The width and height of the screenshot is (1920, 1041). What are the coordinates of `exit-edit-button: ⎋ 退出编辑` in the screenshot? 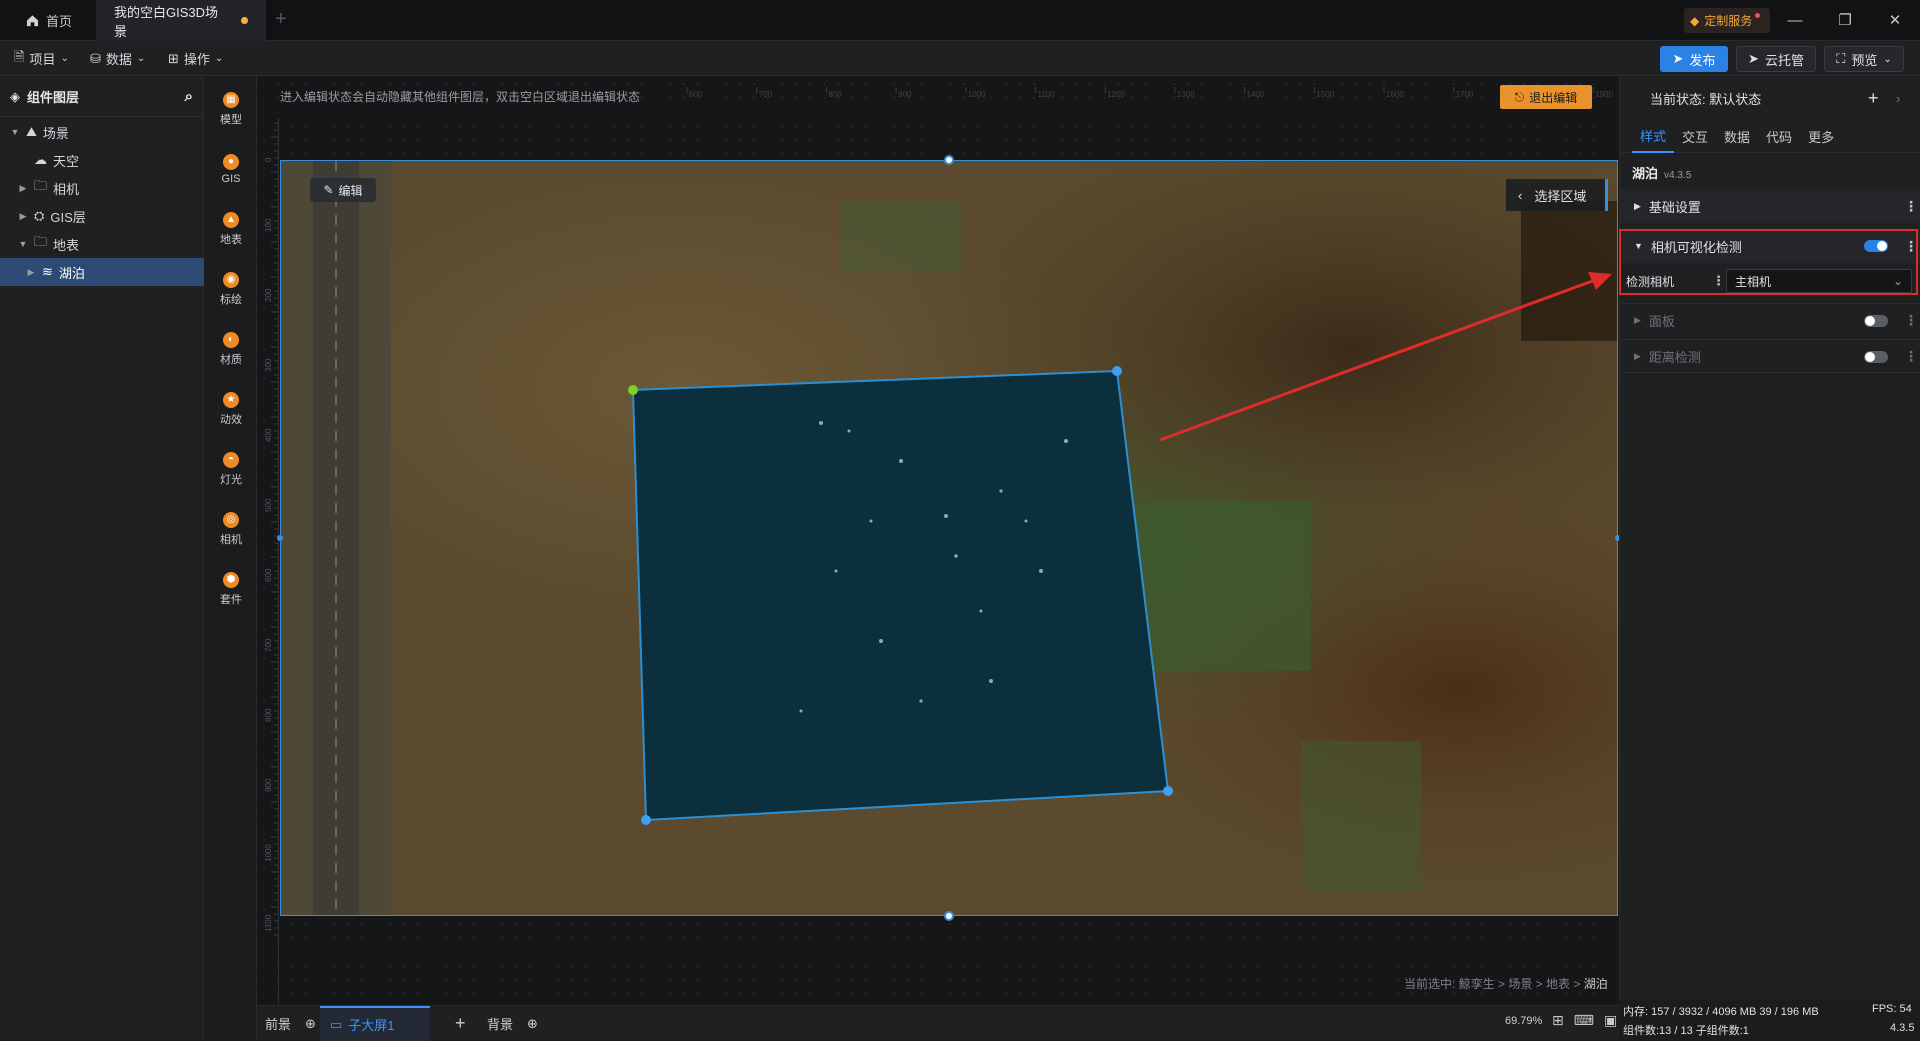 It's located at (1546, 97).